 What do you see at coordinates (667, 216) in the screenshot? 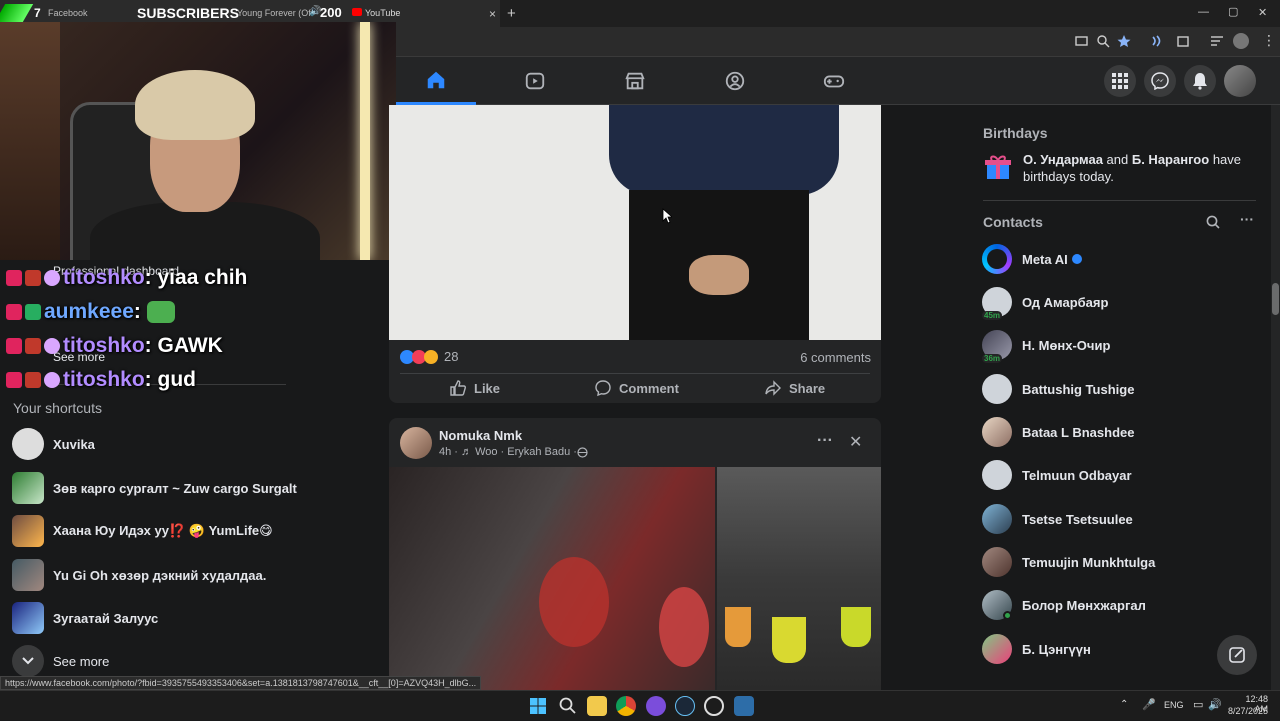
I see `mouse-cursor-icon` at bounding box center [667, 216].